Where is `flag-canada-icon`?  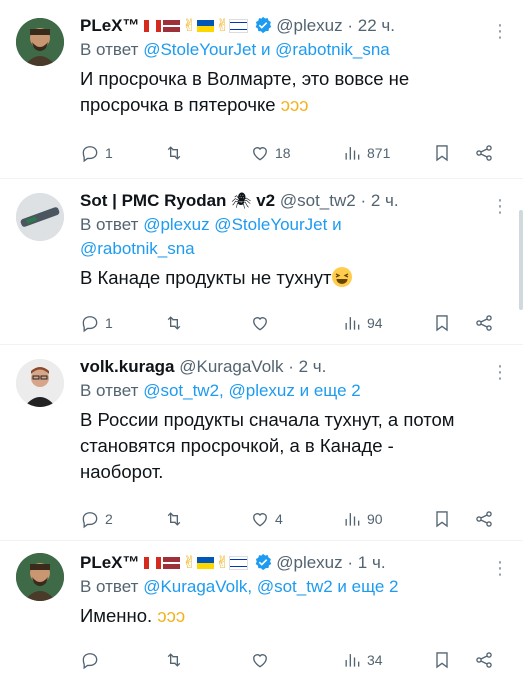
flag-canada-icon is located at coordinates (153, 563).